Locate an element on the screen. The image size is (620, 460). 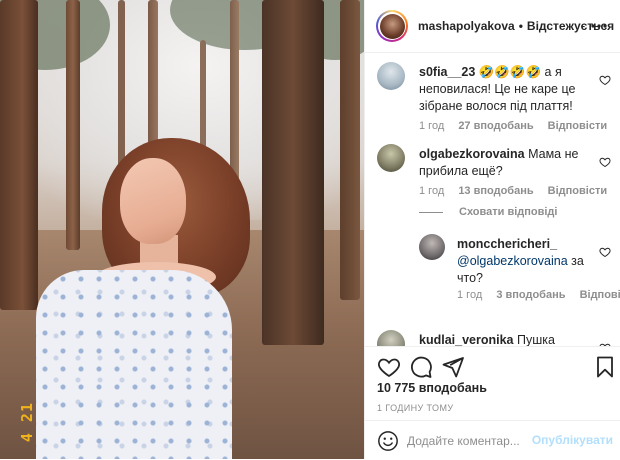
comment-likes: 3 вподобань is located at coordinates (530, 295).